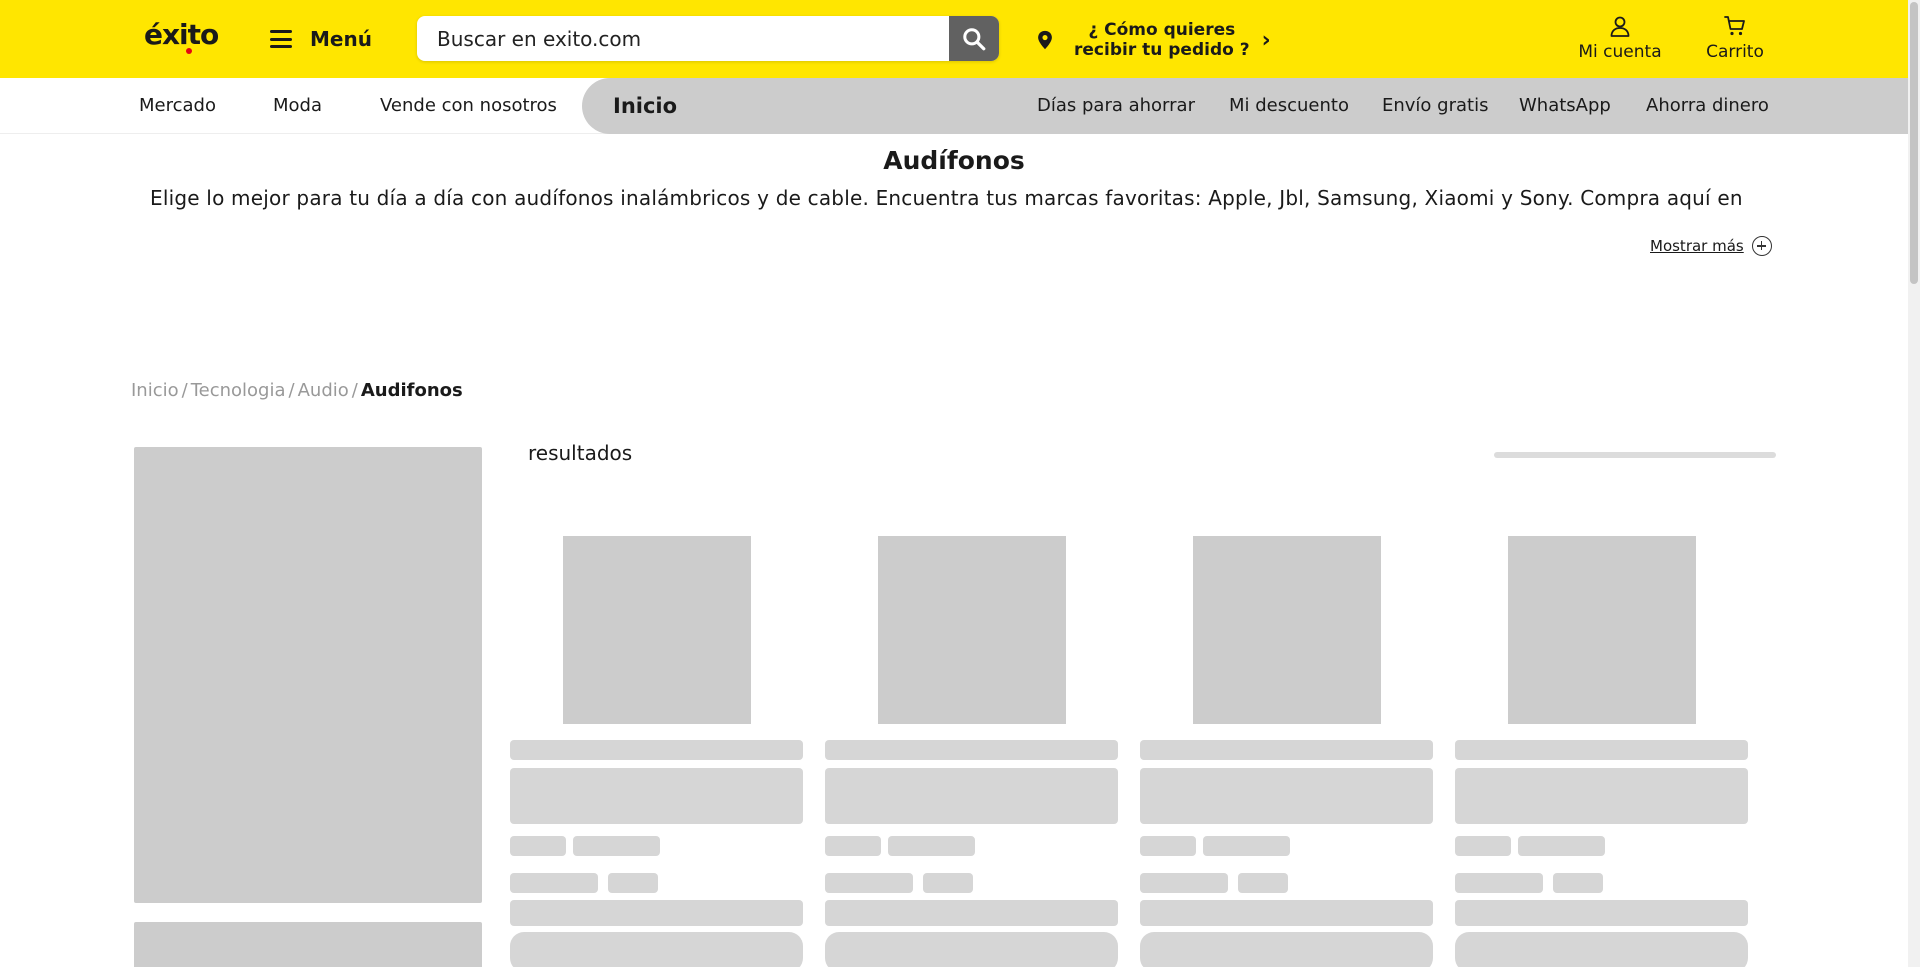  I want to click on cart-button: Carrito, so click(1735, 38).